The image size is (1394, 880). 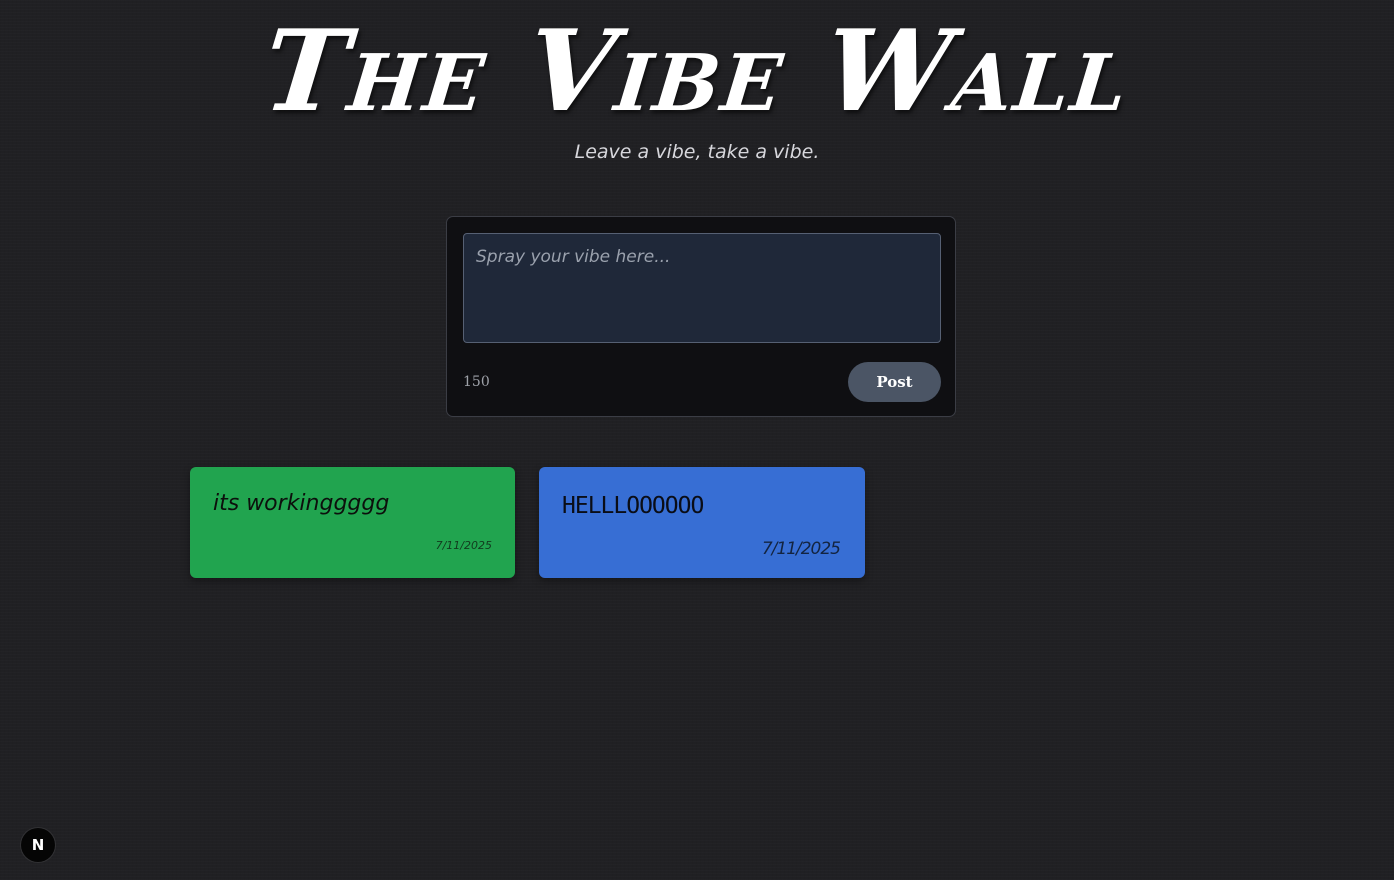 What do you see at coordinates (702, 522) in the screenshot?
I see `vibe-note: HELLLOOOOOO 7/11/2025` at bounding box center [702, 522].